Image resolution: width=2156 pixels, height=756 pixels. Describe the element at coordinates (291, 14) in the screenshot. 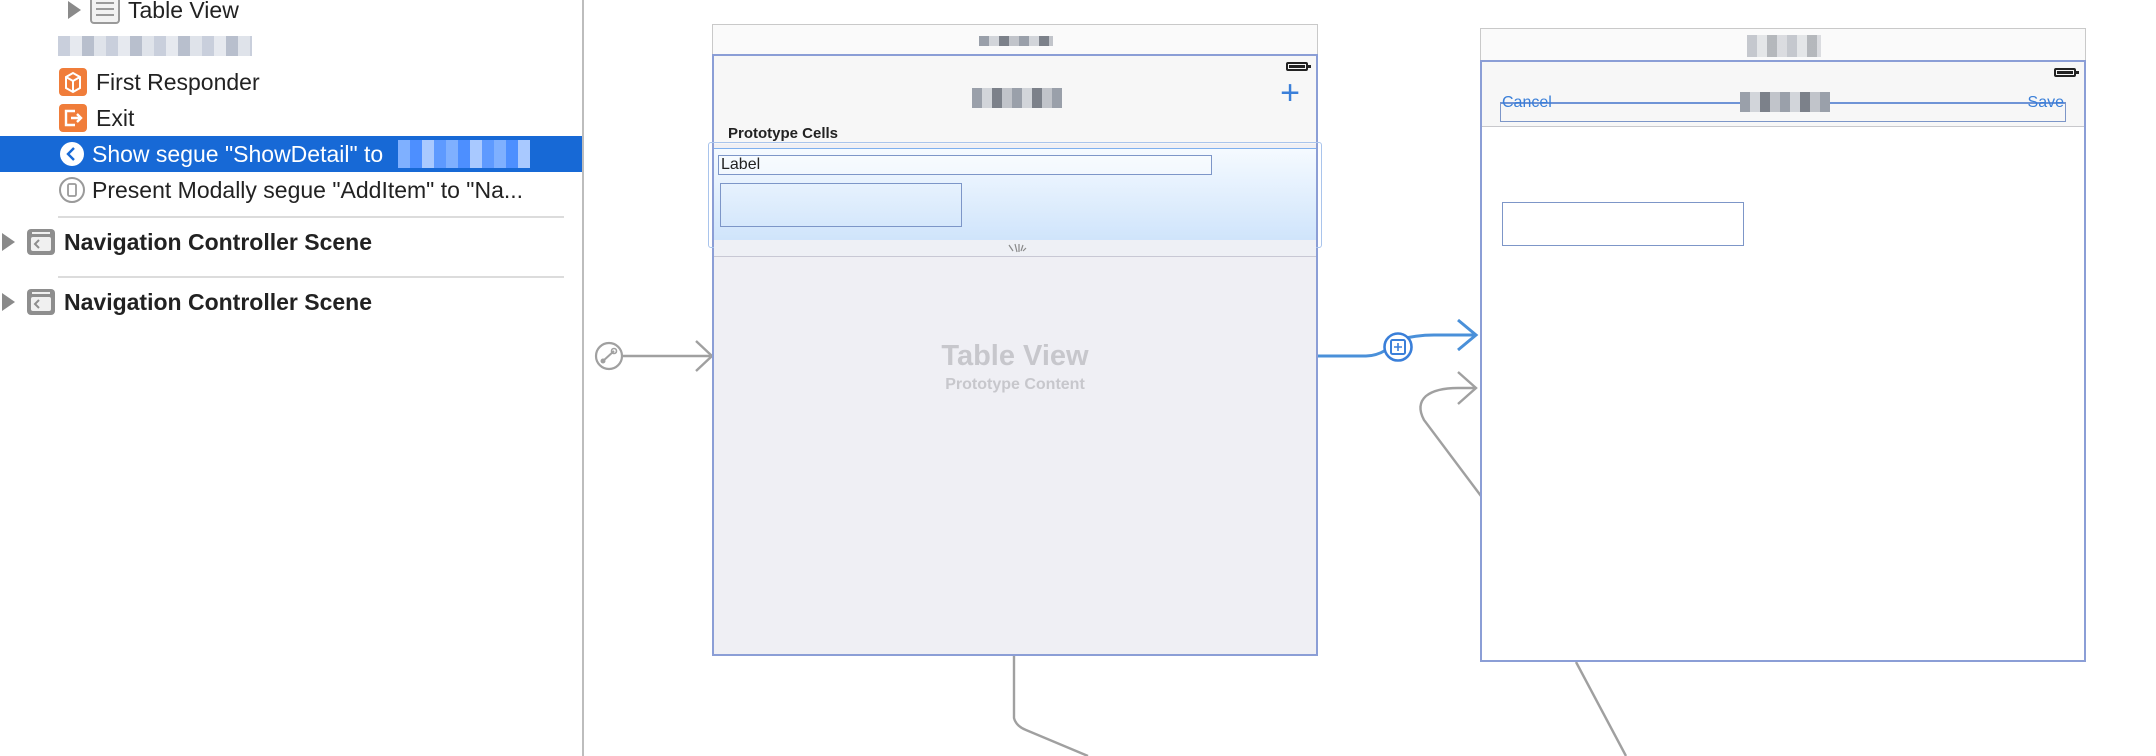

I see `outline-item-table-view: Table View` at that location.